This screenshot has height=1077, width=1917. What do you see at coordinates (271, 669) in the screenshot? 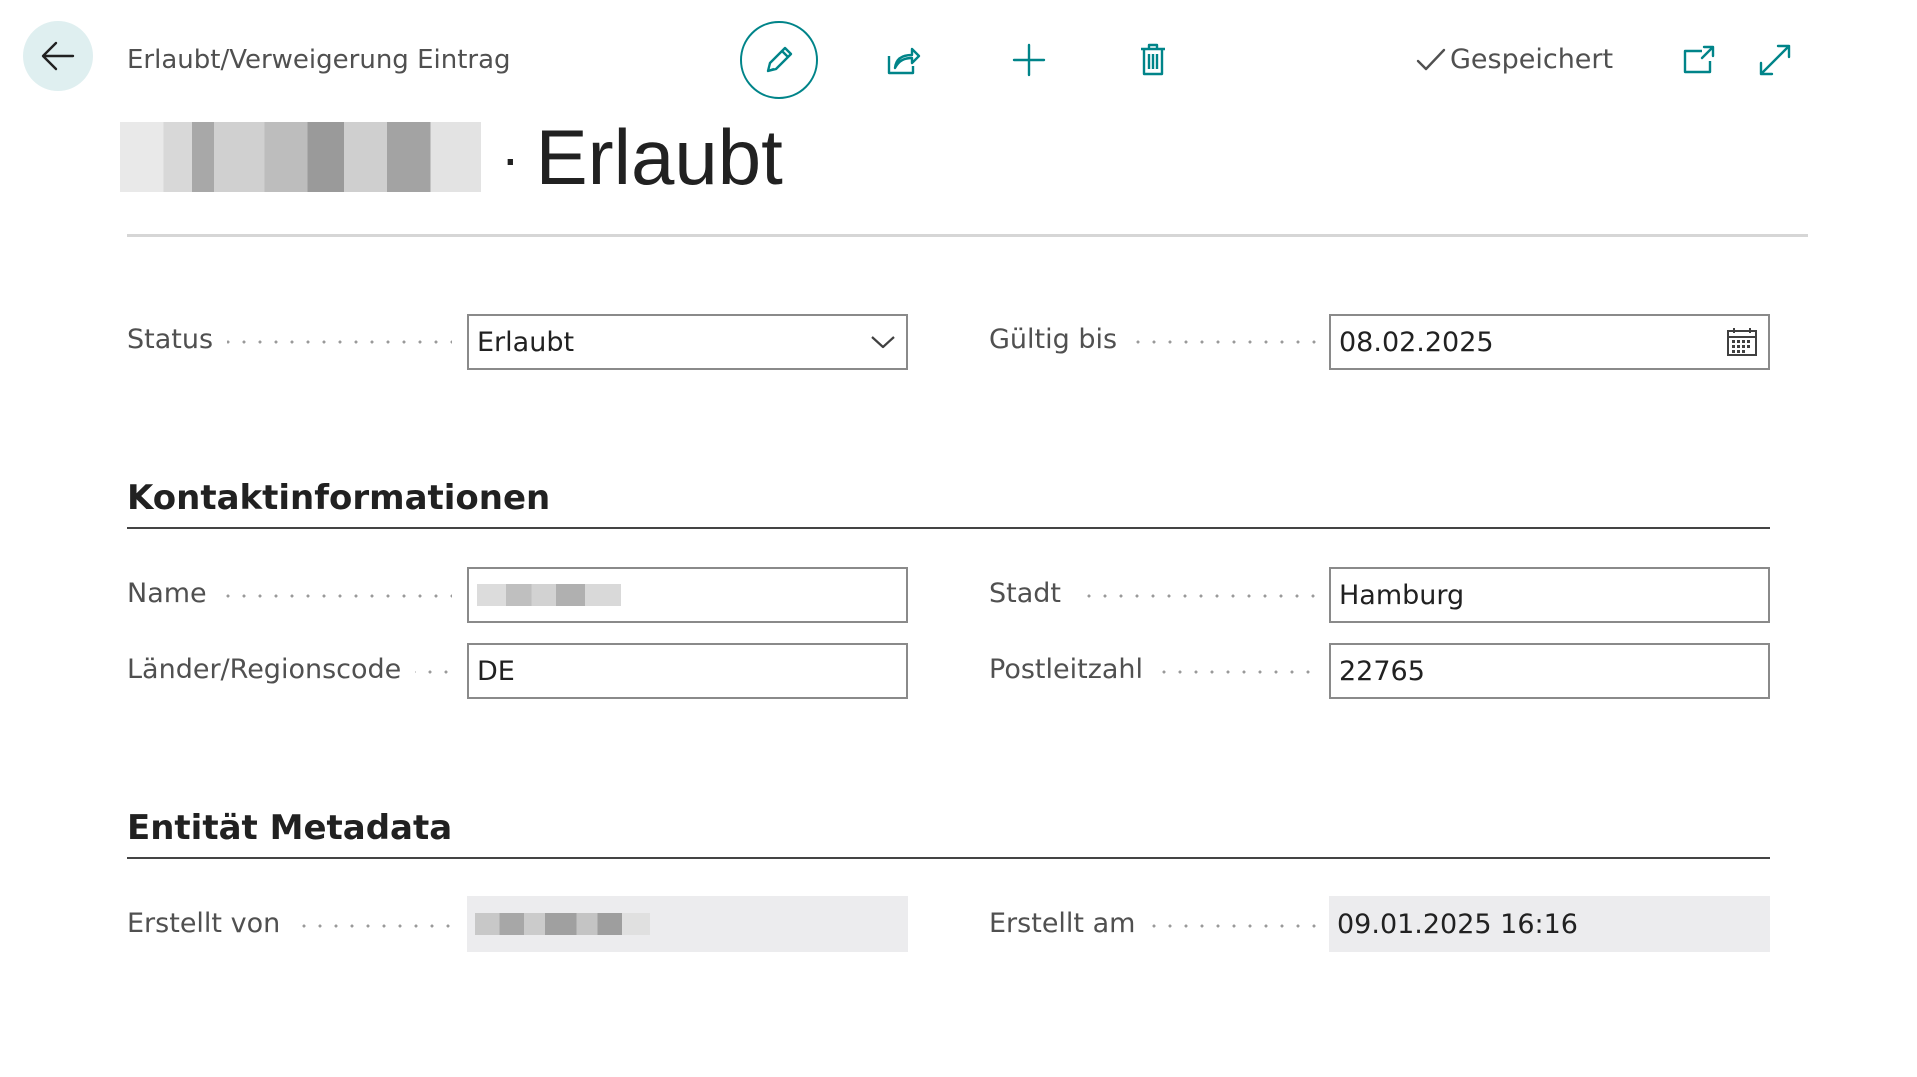
I see `country-label: Länder/Regionscode` at bounding box center [271, 669].